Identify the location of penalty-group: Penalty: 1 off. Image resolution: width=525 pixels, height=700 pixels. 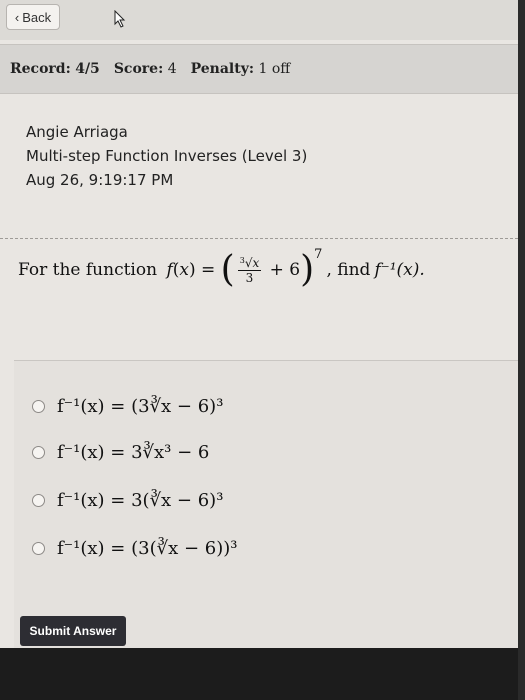
(241, 69).